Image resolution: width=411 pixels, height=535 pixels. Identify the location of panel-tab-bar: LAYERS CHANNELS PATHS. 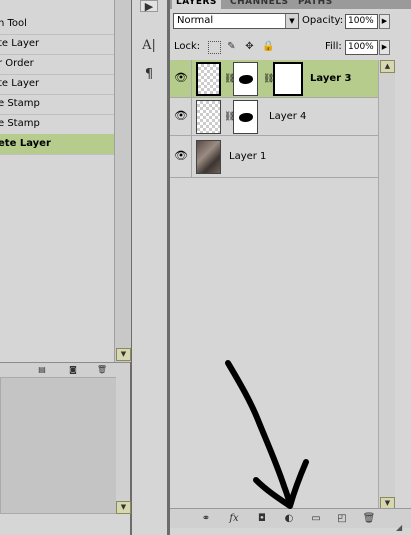
(290, 4).